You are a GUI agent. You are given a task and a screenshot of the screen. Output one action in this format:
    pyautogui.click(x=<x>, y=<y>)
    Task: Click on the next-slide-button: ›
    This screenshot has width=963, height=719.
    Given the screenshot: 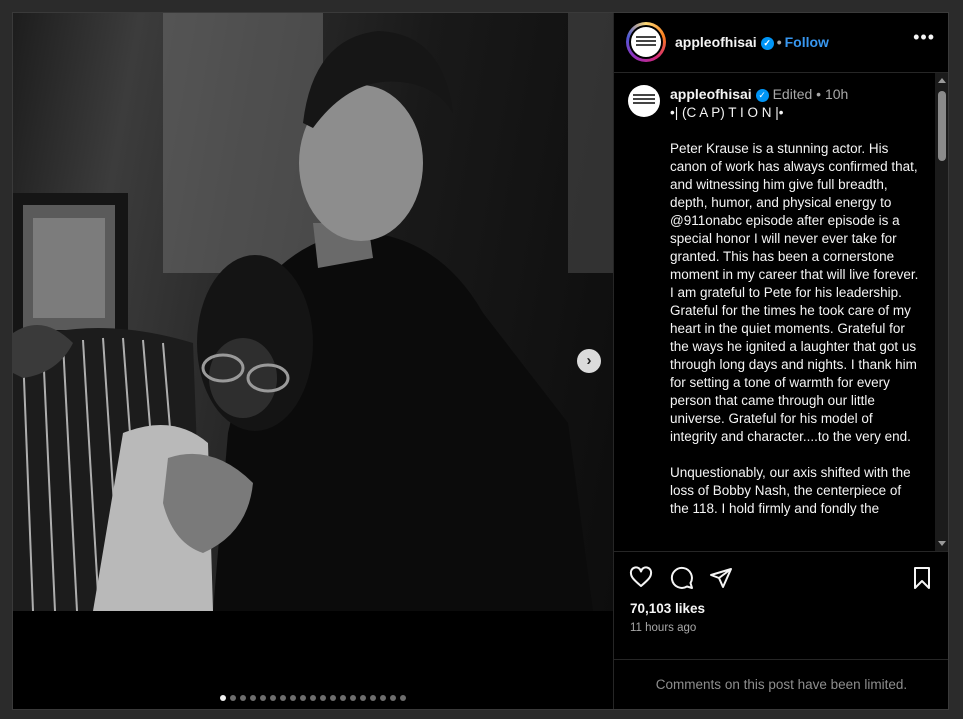 What is the action you would take?
    pyautogui.click(x=589, y=361)
    